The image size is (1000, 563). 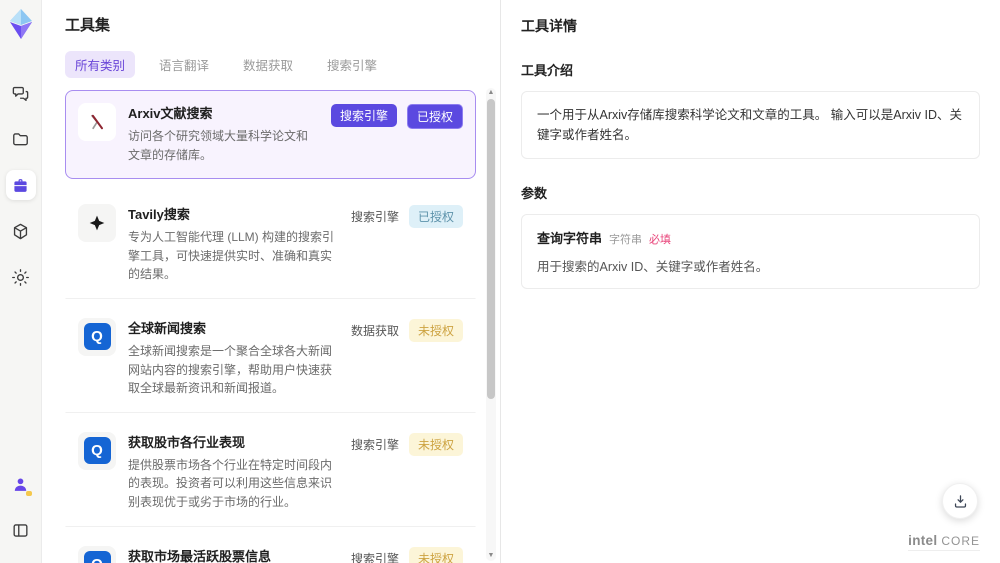 I want to click on scrollbar-thumb, so click(x=491, y=249).